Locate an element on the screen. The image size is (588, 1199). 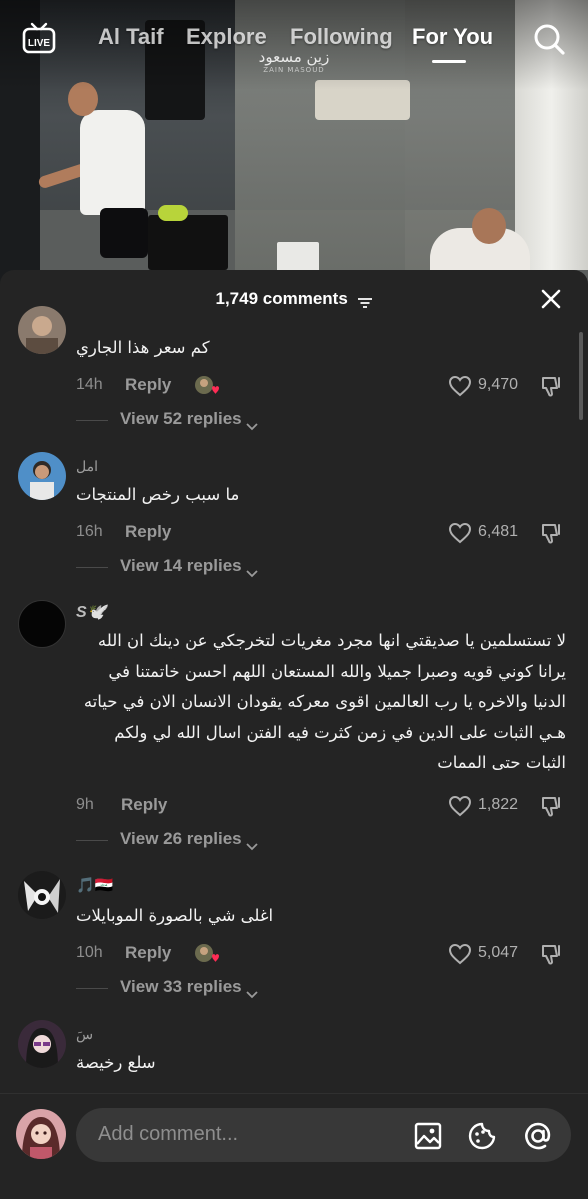
like-button: 1,822 is located at coordinates (488, 806).